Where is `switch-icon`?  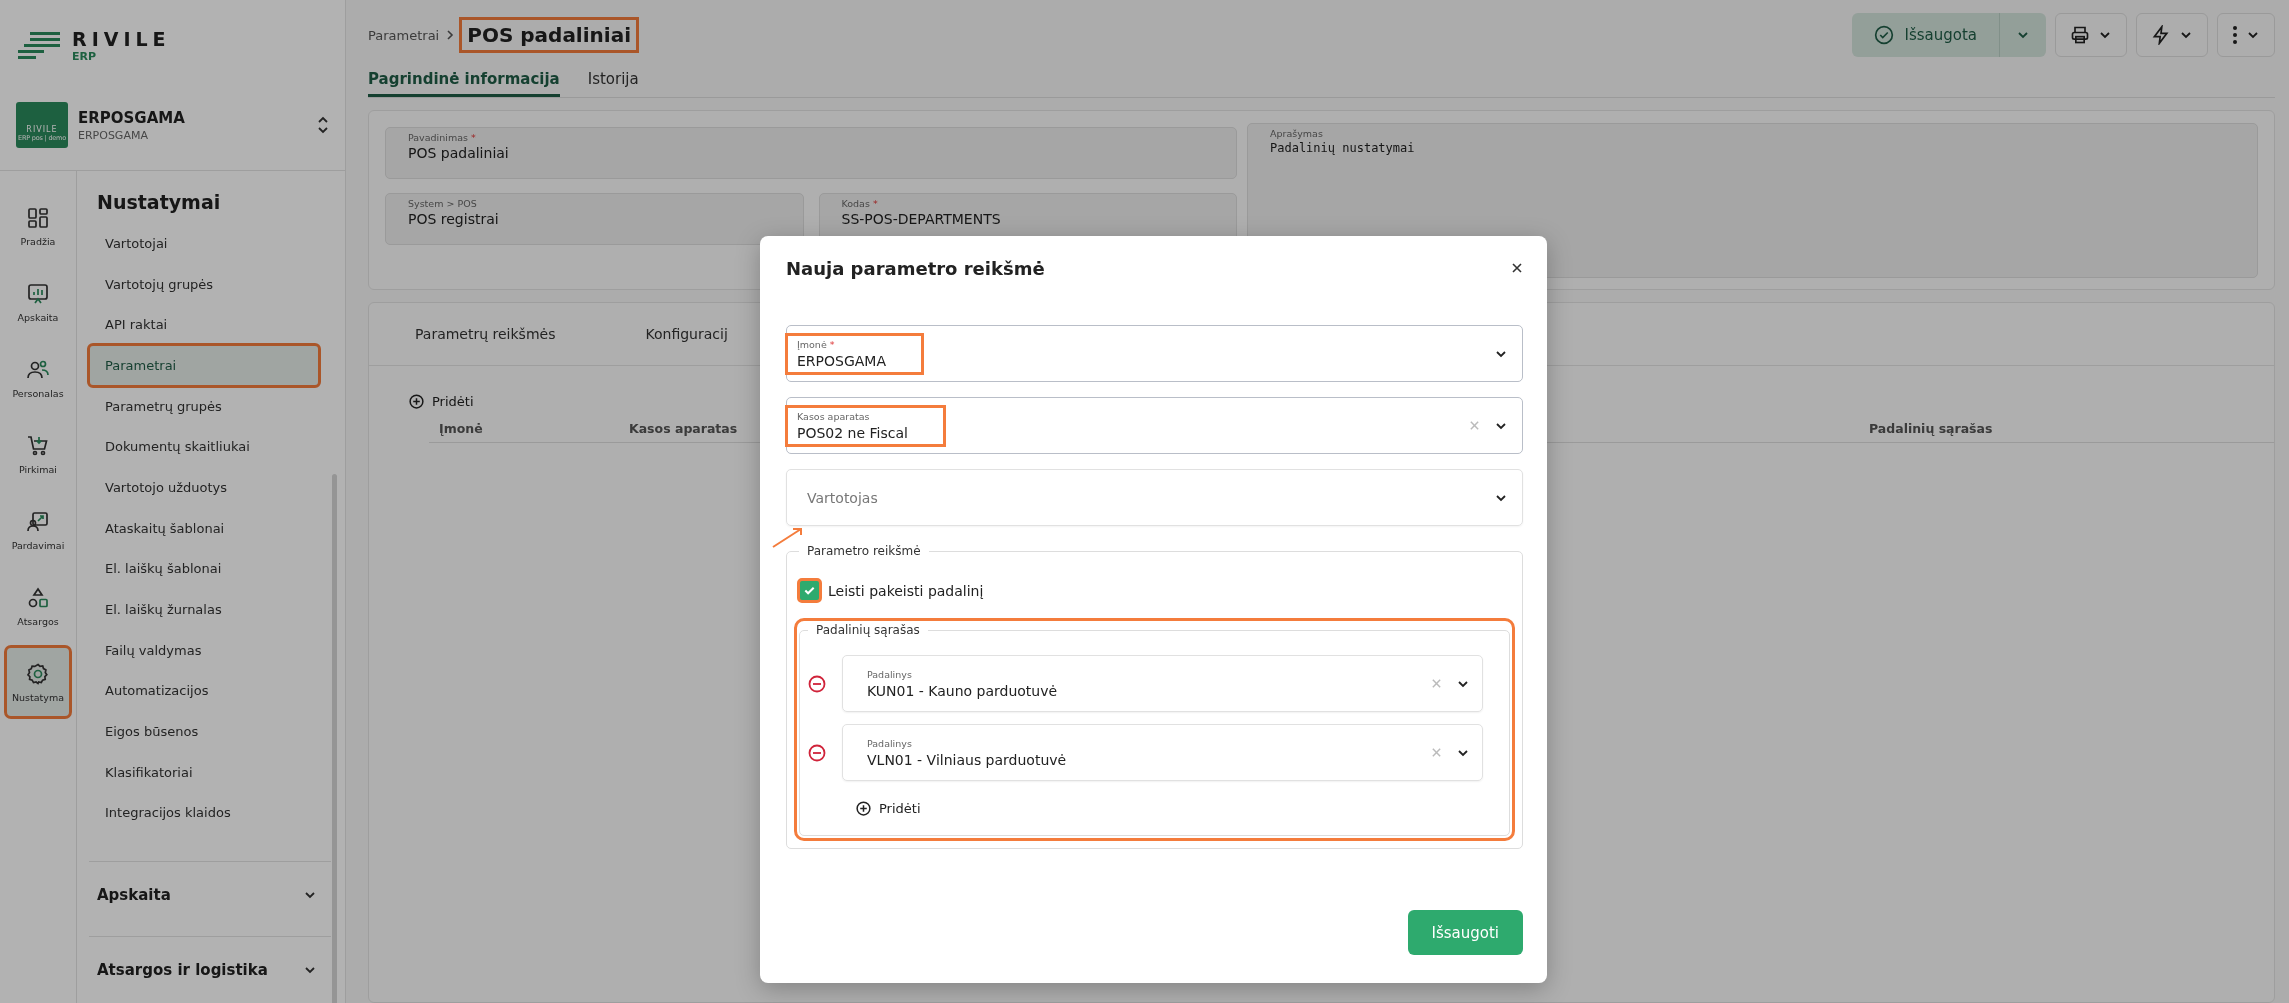 switch-icon is located at coordinates (323, 125).